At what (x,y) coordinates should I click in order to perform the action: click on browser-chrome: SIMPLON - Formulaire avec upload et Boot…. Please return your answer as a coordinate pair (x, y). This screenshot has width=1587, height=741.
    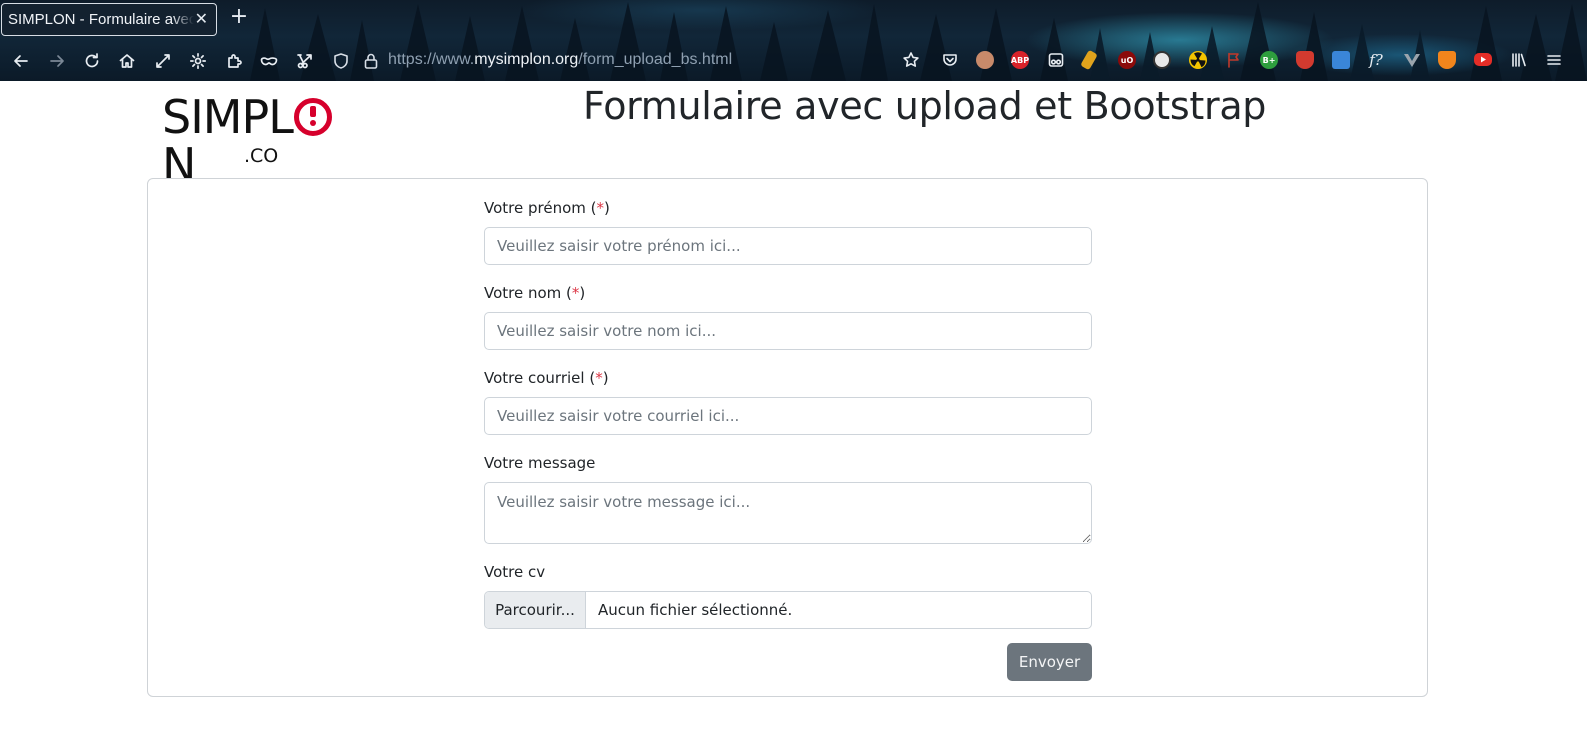
    Looking at the image, I should click on (793, 40).